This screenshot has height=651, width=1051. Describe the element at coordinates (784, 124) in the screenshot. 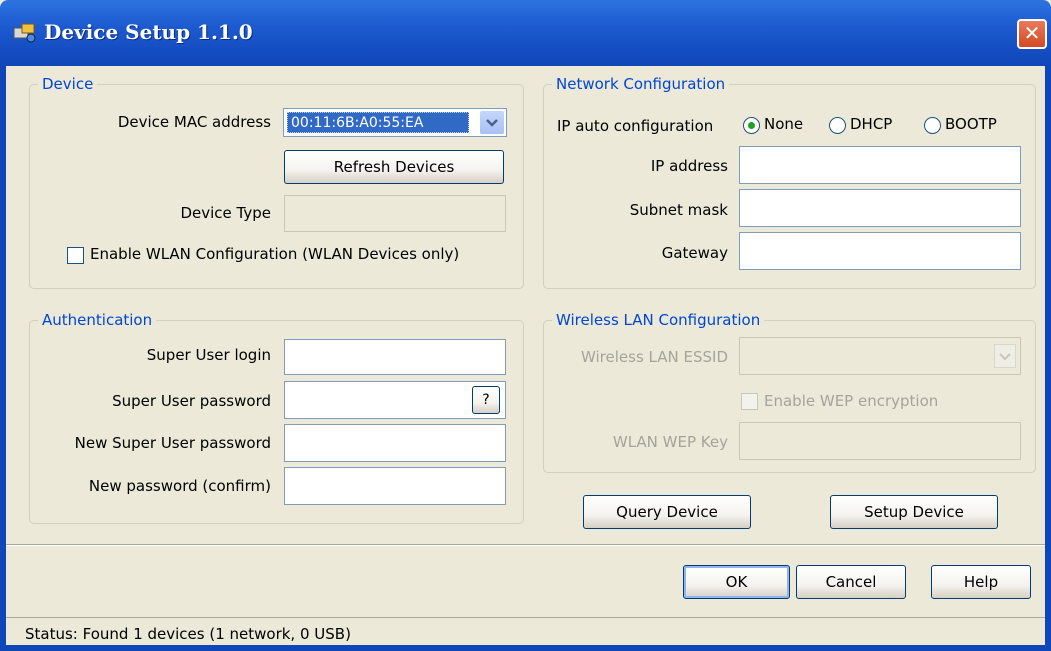

I see `ip-auto-none-label: None` at that location.